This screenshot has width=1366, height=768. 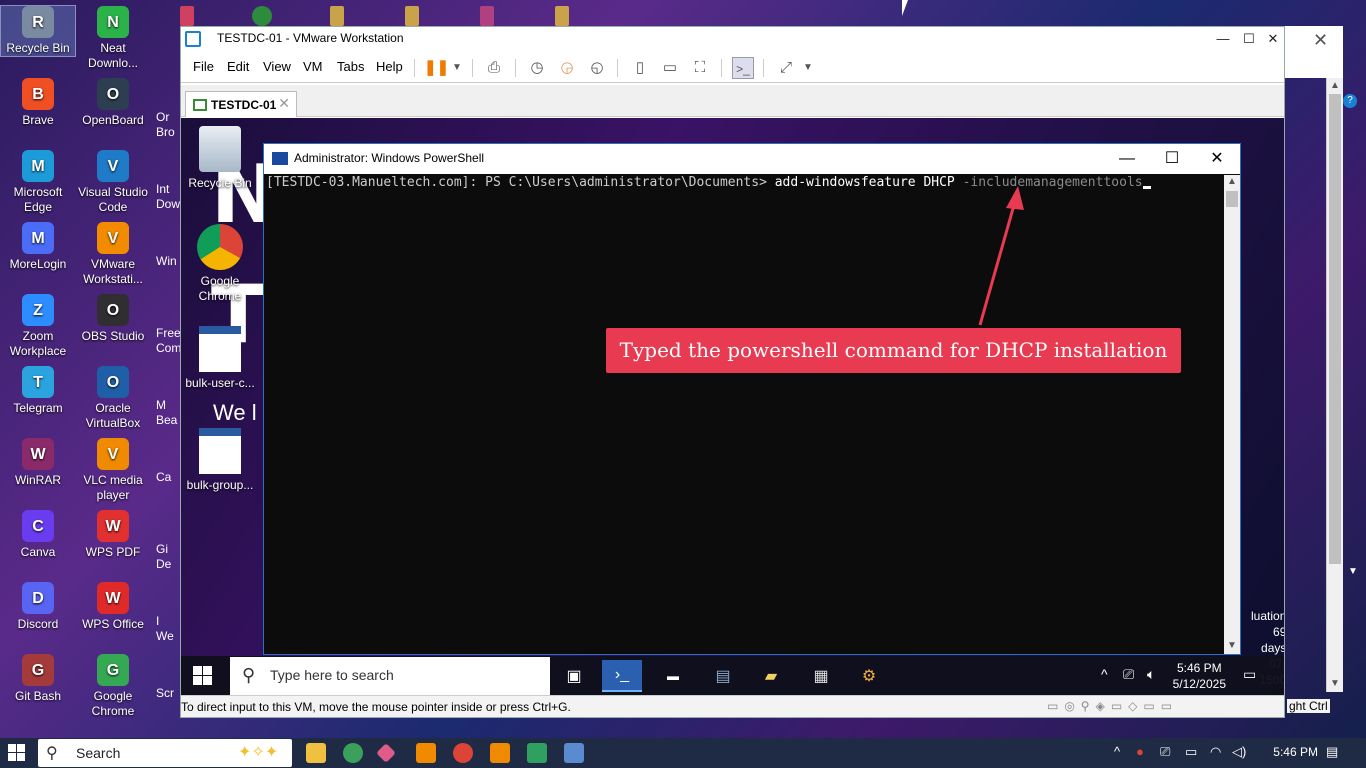 What do you see at coordinates (771, 676) in the screenshot?
I see `file-explorer-icon: ▰` at bounding box center [771, 676].